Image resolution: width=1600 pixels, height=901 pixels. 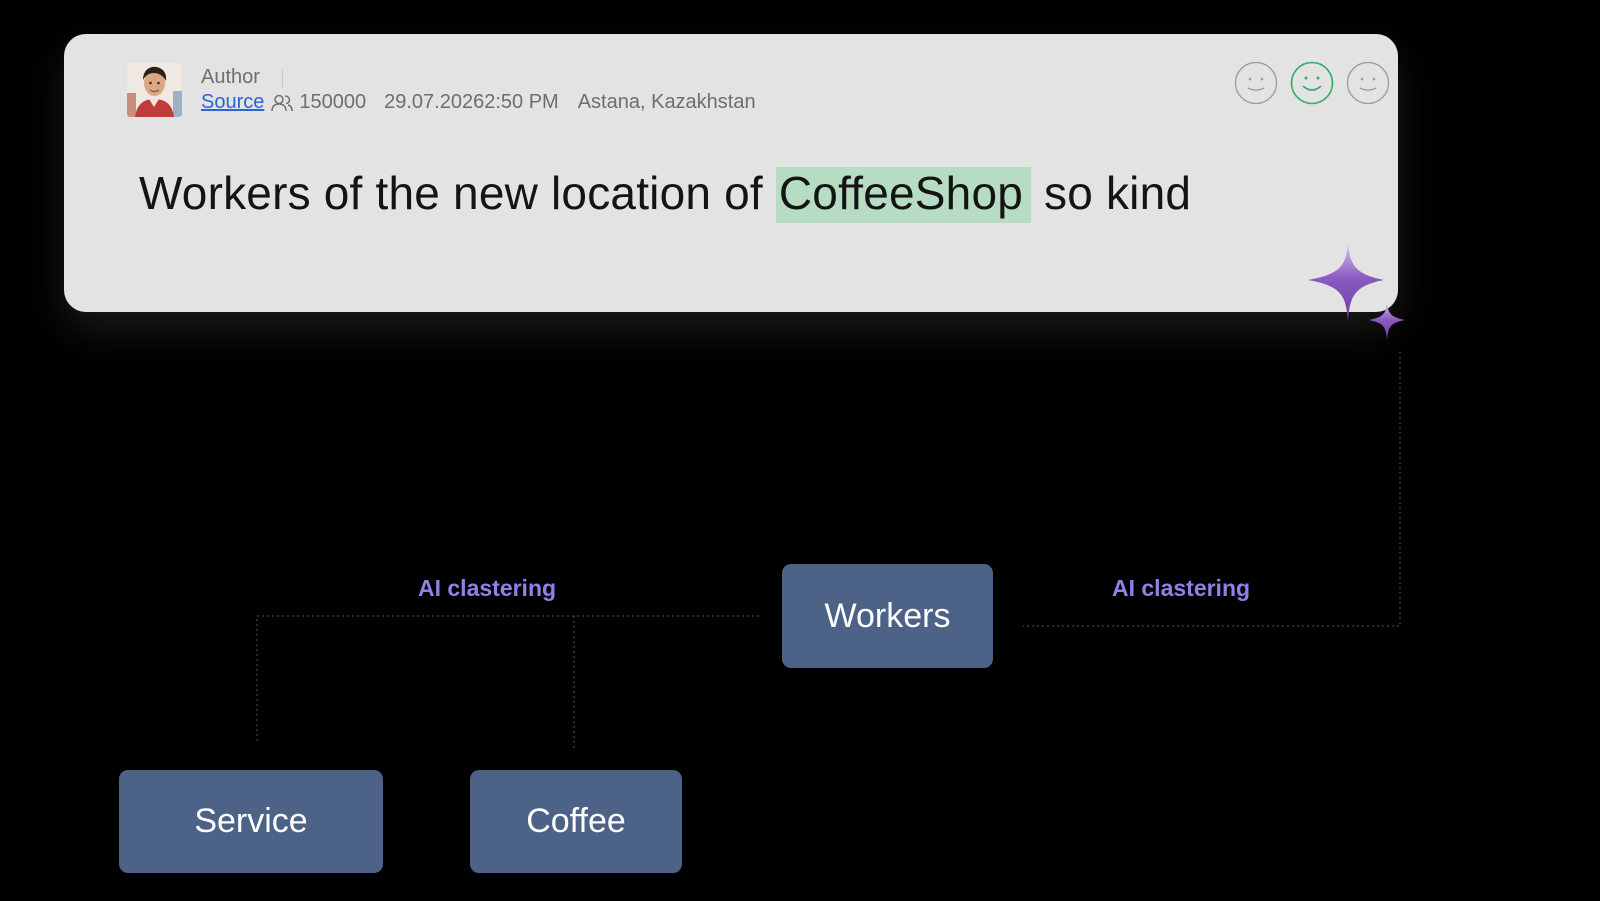 What do you see at coordinates (887, 616) in the screenshot?
I see `cluster-node-workers: Workers` at bounding box center [887, 616].